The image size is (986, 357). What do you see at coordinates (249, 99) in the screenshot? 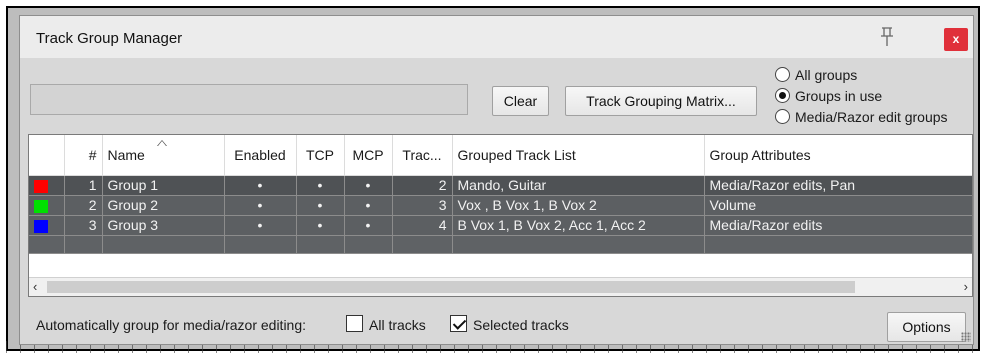
I see `filter-input` at bounding box center [249, 99].